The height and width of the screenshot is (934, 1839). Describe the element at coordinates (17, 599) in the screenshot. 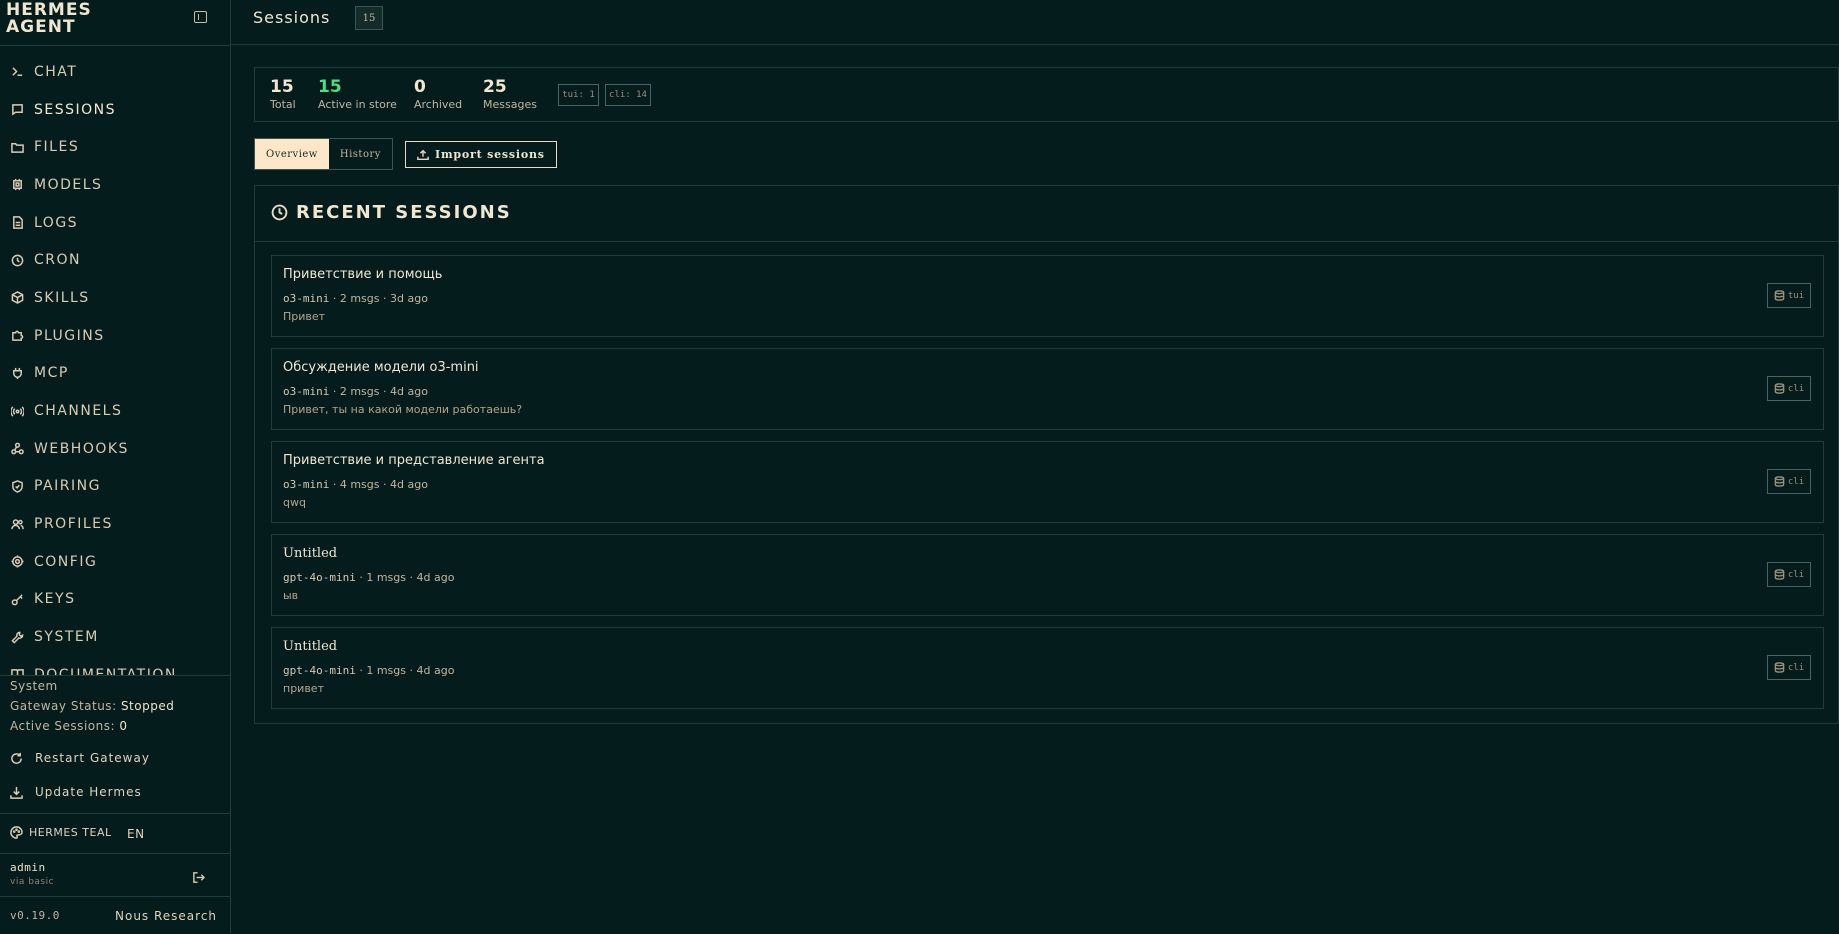

I see `key-icon` at that location.